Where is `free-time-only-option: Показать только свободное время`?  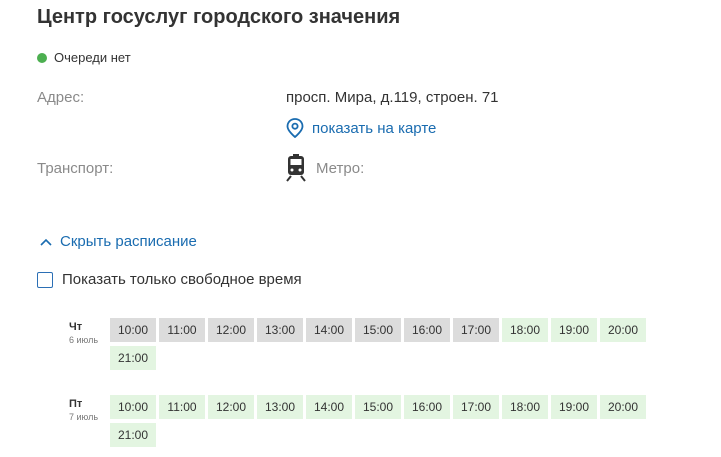
free-time-only-option: Показать только свободное время is located at coordinates (169, 279).